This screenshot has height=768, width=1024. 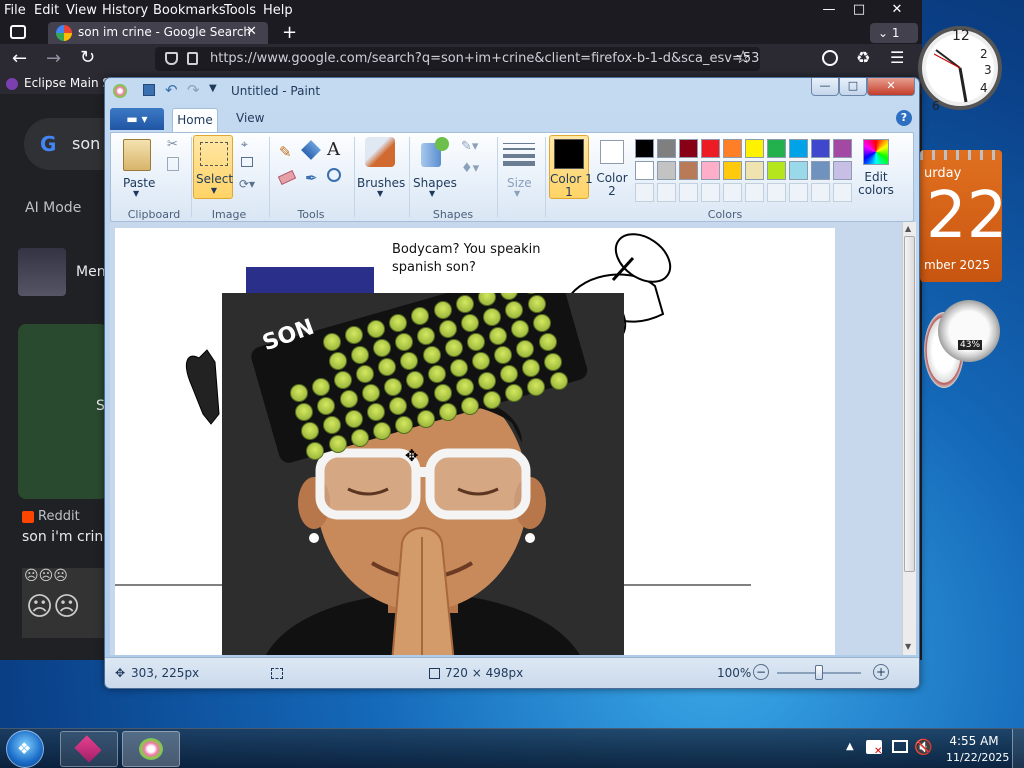 What do you see at coordinates (67, 537) in the screenshot?
I see `result-title: son i'm crine` at bounding box center [67, 537].